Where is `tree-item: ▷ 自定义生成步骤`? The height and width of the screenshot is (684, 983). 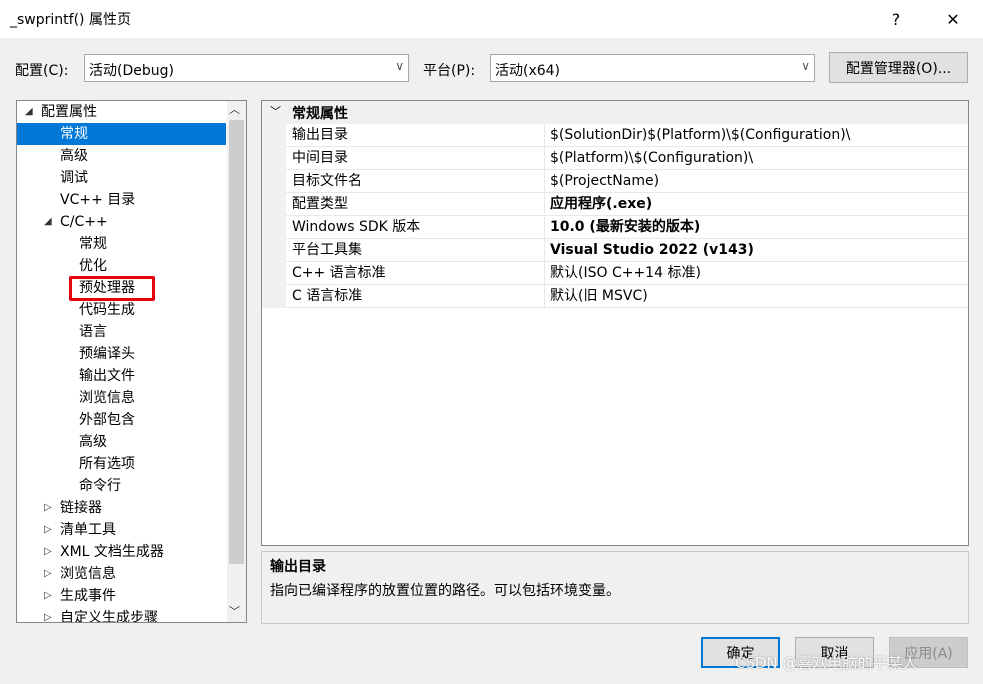 tree-item: ▷ 自定义生成步骤 is located at coordinates (121, 615).